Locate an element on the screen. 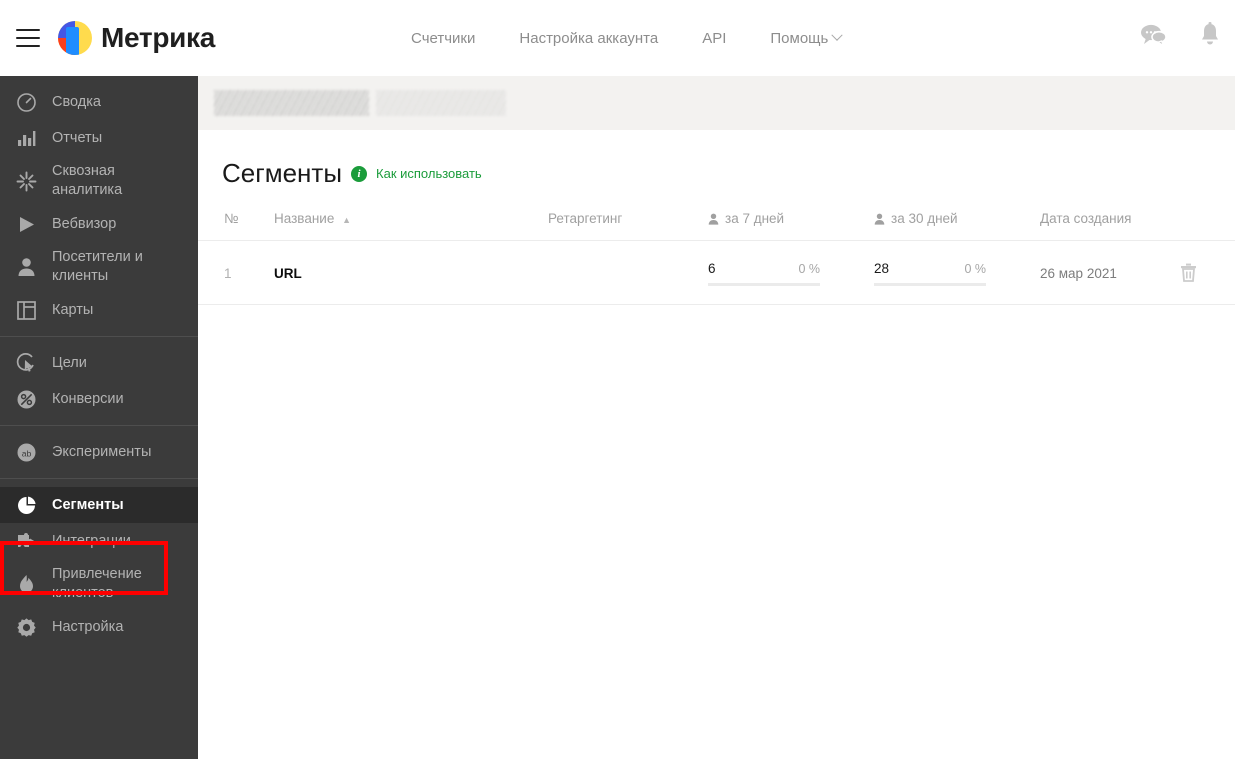 The height and width of the screenshot is (759, 1235). column-header-actions is located at coordinates (1207, 226).